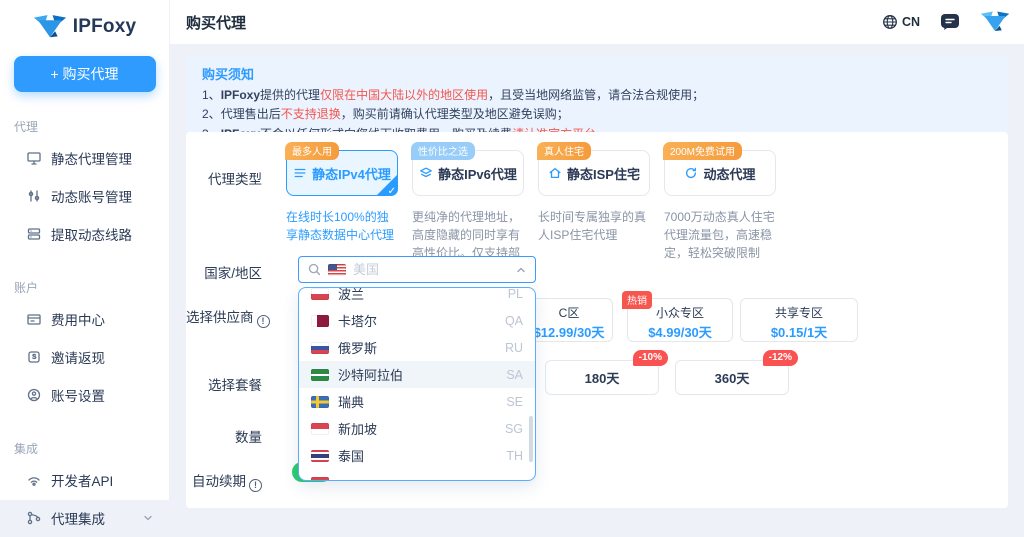  What do you see at coordinates (995, 22) in the screenshot?
I see `user-avatar-fox-icon` at bounding box center [995, 22].